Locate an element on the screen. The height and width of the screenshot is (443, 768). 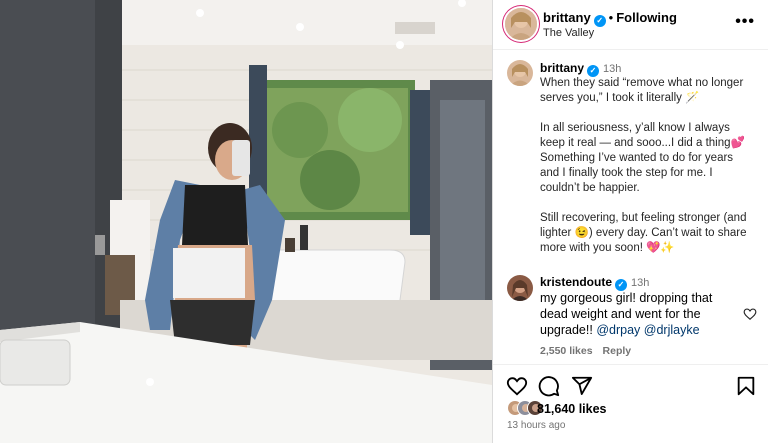
caption-author: brittany is located at coordinates (562, 68).